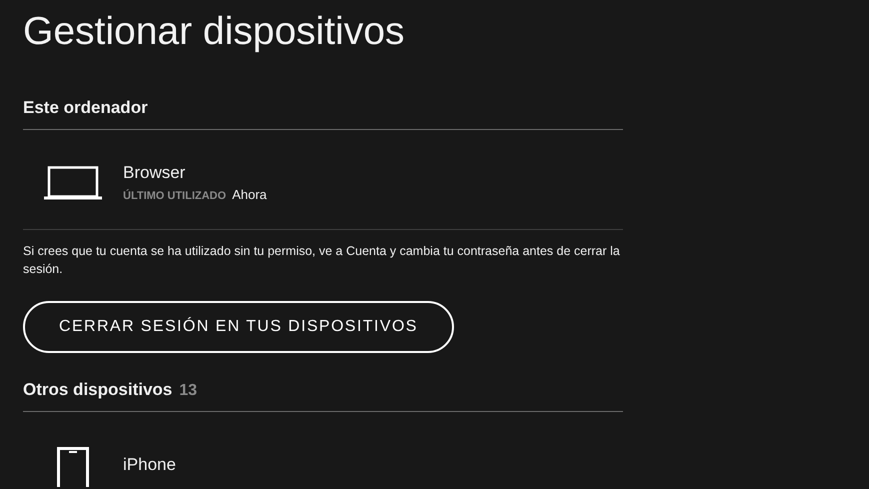  What do you see at coordinates (73, 183) in the screenshot?
I see `laptop-icon` at bounding box center [73, 183].